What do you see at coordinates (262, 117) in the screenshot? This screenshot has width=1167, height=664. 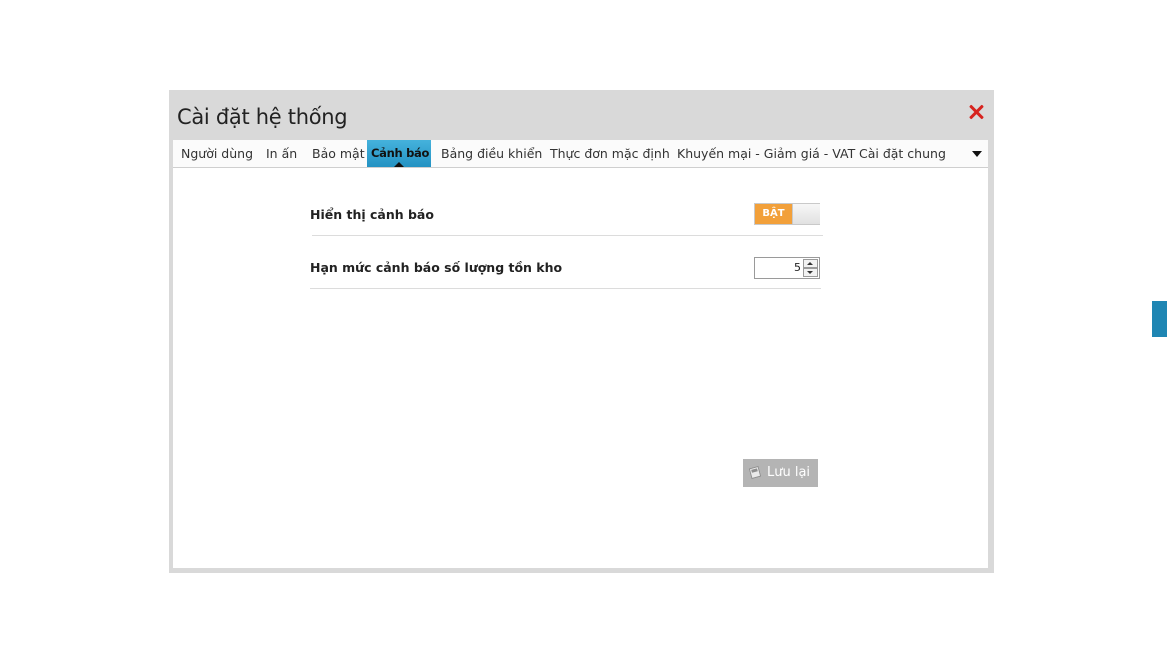 I see `dialog-title: Cài đặt hệ thống` at bounding box center [262, 117].